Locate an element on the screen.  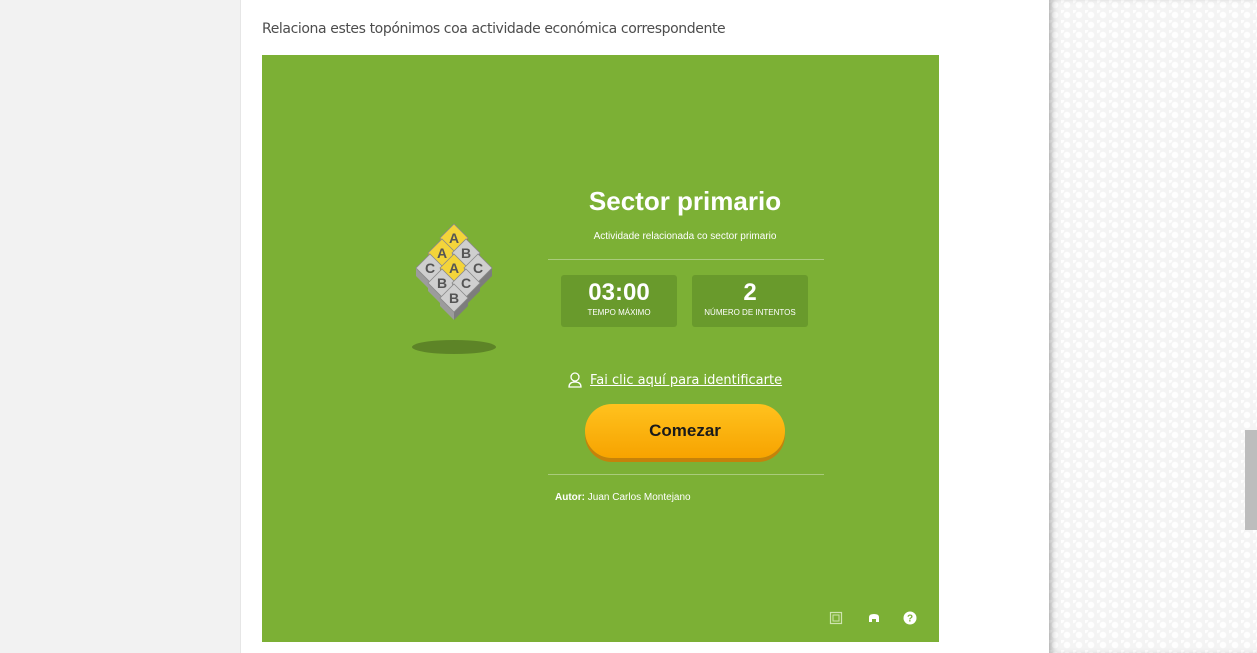
author-line: Autor: Juan Carlos Montejano is located at coordinates (623, 497).